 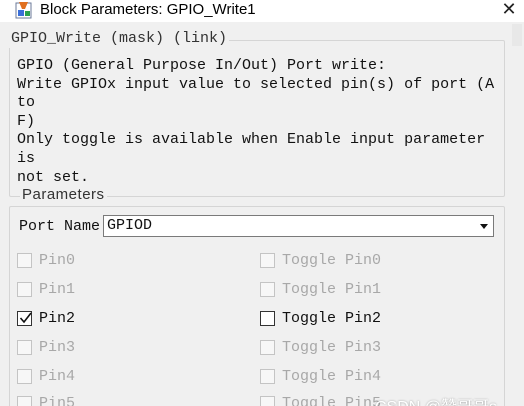 I want to click on pin0-label: Pin0, so click(x=57, y=260).